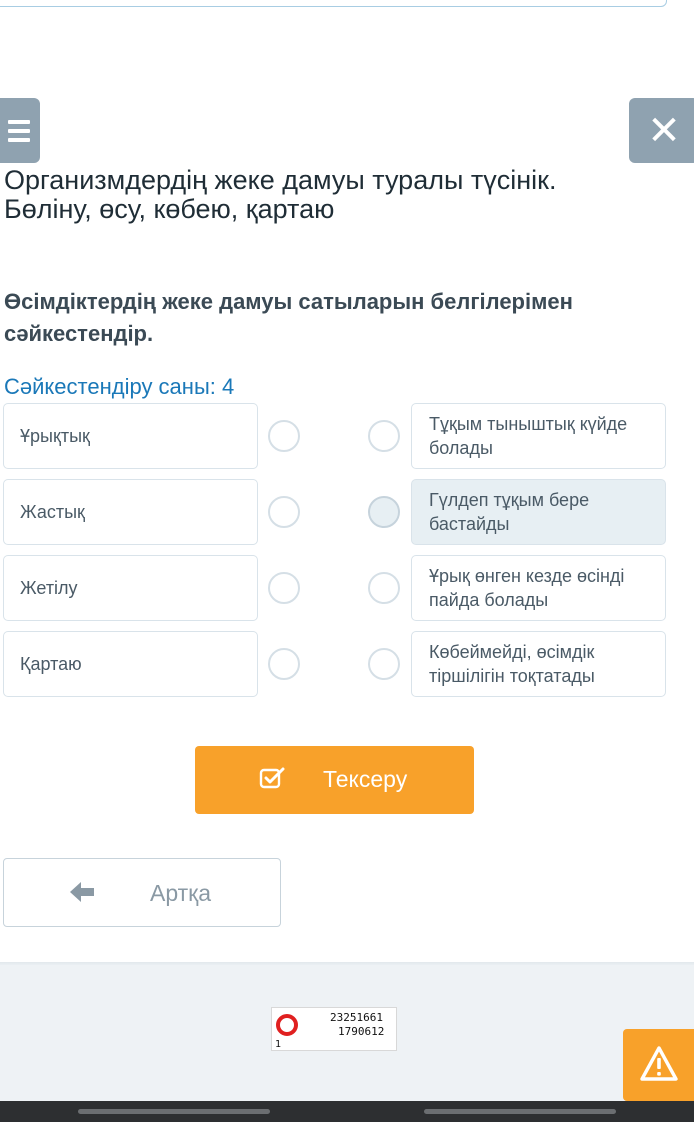 The image size is (694, 1122). Describe the element at coordinates (489, 600) in the screenshot. I see `right-item-text-line-2: пайда болады` at that location.